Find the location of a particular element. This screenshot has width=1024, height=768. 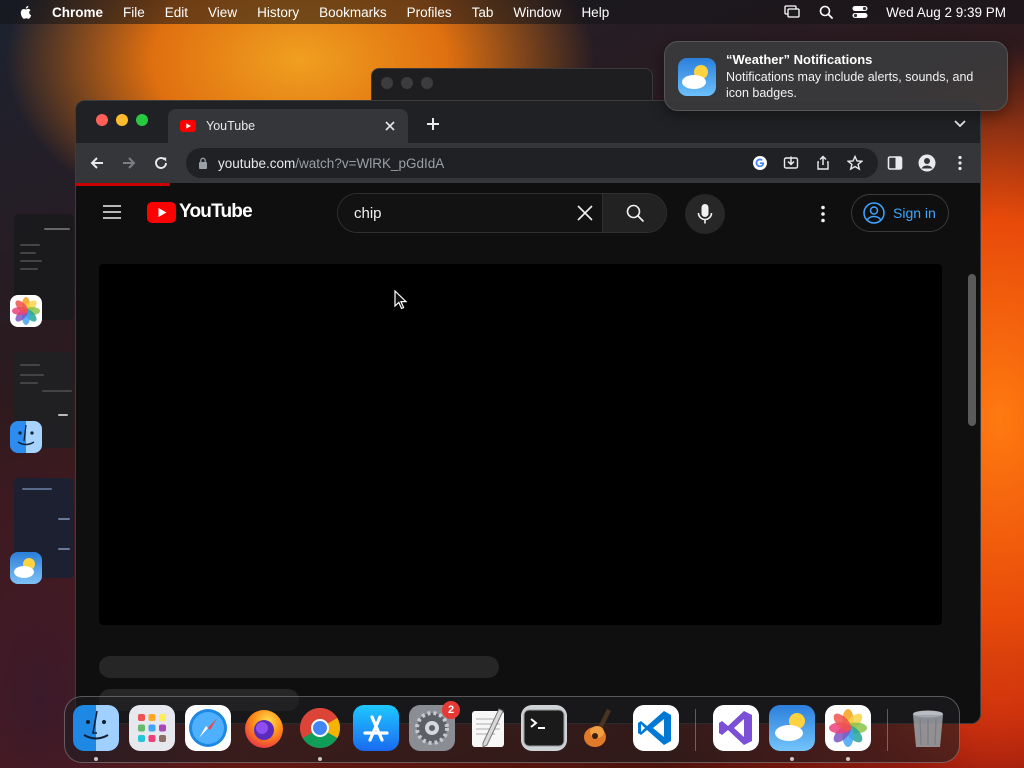

lock-icon is located at coordinates (203, 163).